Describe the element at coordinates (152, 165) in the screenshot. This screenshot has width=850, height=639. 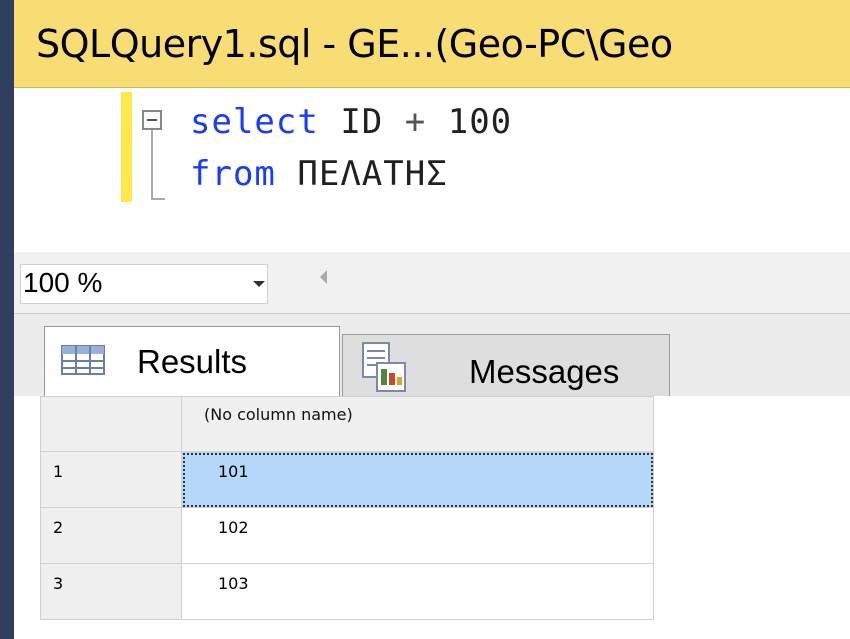
I see `outline-fold-line` at that location.